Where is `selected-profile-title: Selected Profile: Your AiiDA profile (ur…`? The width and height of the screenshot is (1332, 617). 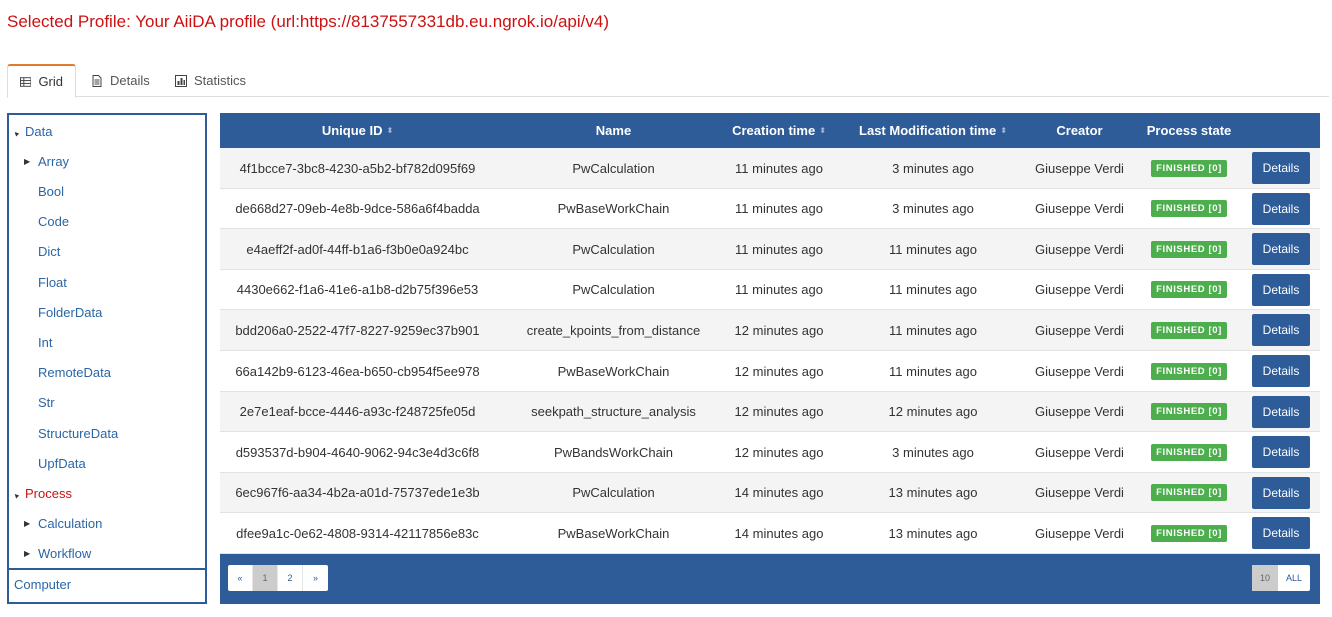
selected-profile-title: Selected Profile: Your AiiDA profile (ur… is located at coordinates (308, 21).